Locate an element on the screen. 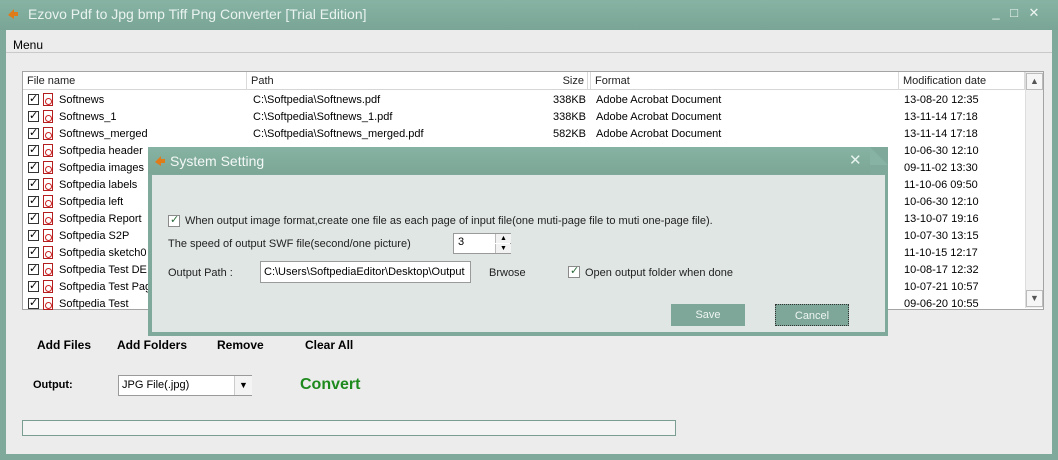  scroll-down-icon: ▼ is located at coordinates (1034, 298).